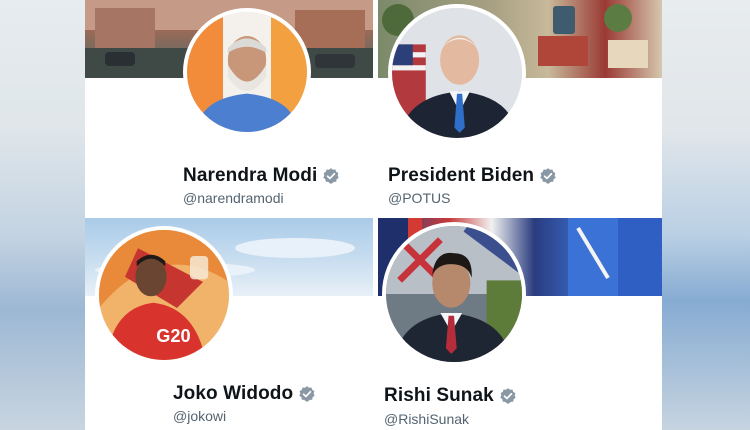 This screenshot has width=750, height=430. What do you see at coordinates (461, 176) in the screenshot?
I see `display-name: President Biden` at bounding box center [461, 176].